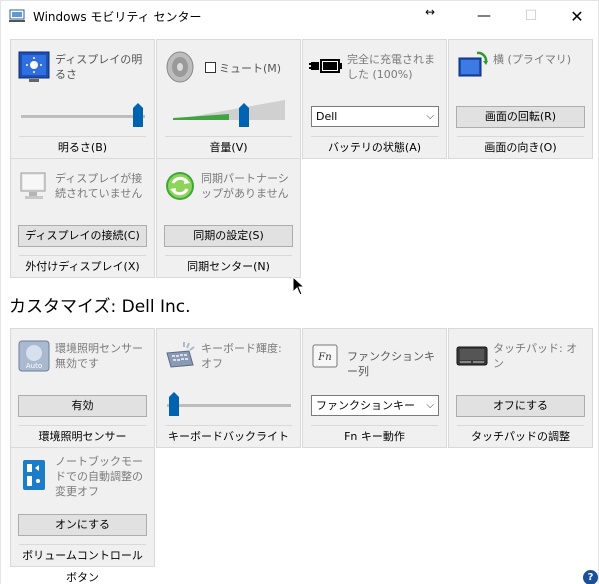 This screenshot has height=584, width=599. Describe the element at coordinates (520, 436) in the screenshot. I see `touchpad-footer: タッチパッドの調整` at that location.